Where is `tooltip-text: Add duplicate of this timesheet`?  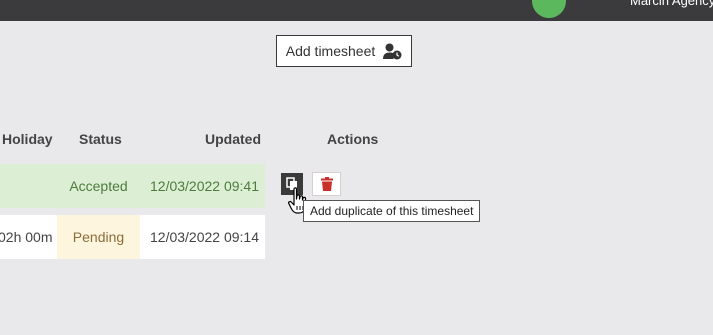
tooltip-text: Add duplicate of this timesheet is located at coordinates (392, 211).